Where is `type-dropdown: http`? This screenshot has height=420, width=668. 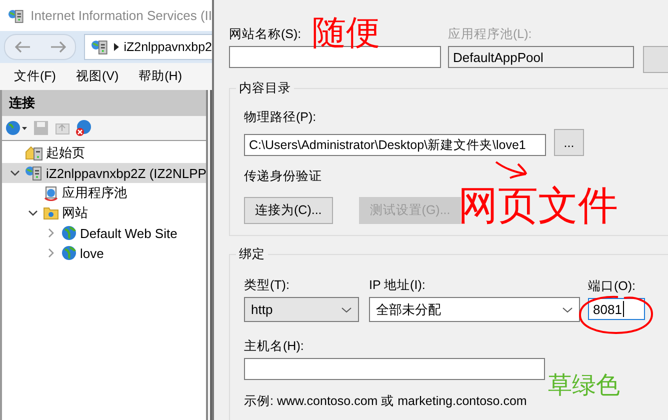
type-dropdown: http is located at coordinates (301, 309).